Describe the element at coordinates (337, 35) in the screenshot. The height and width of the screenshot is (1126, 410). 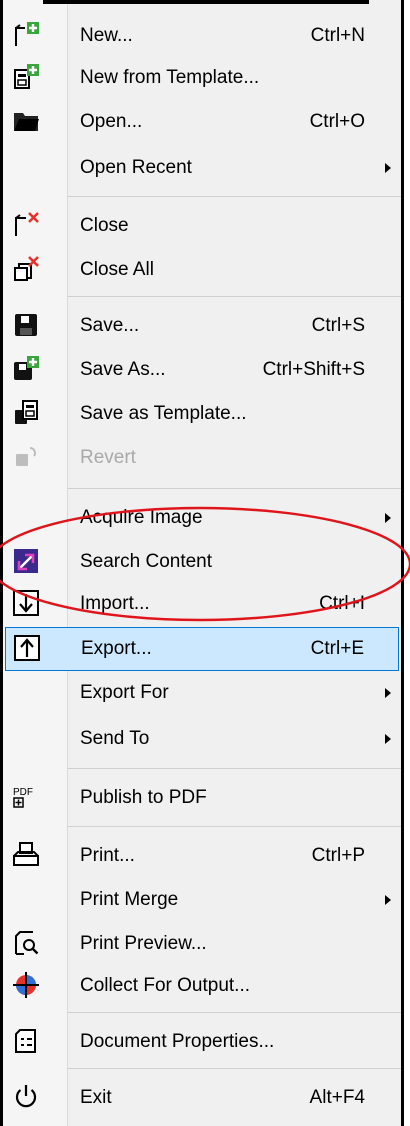
I see `shortcut-text: Ctrl+N` at that location.